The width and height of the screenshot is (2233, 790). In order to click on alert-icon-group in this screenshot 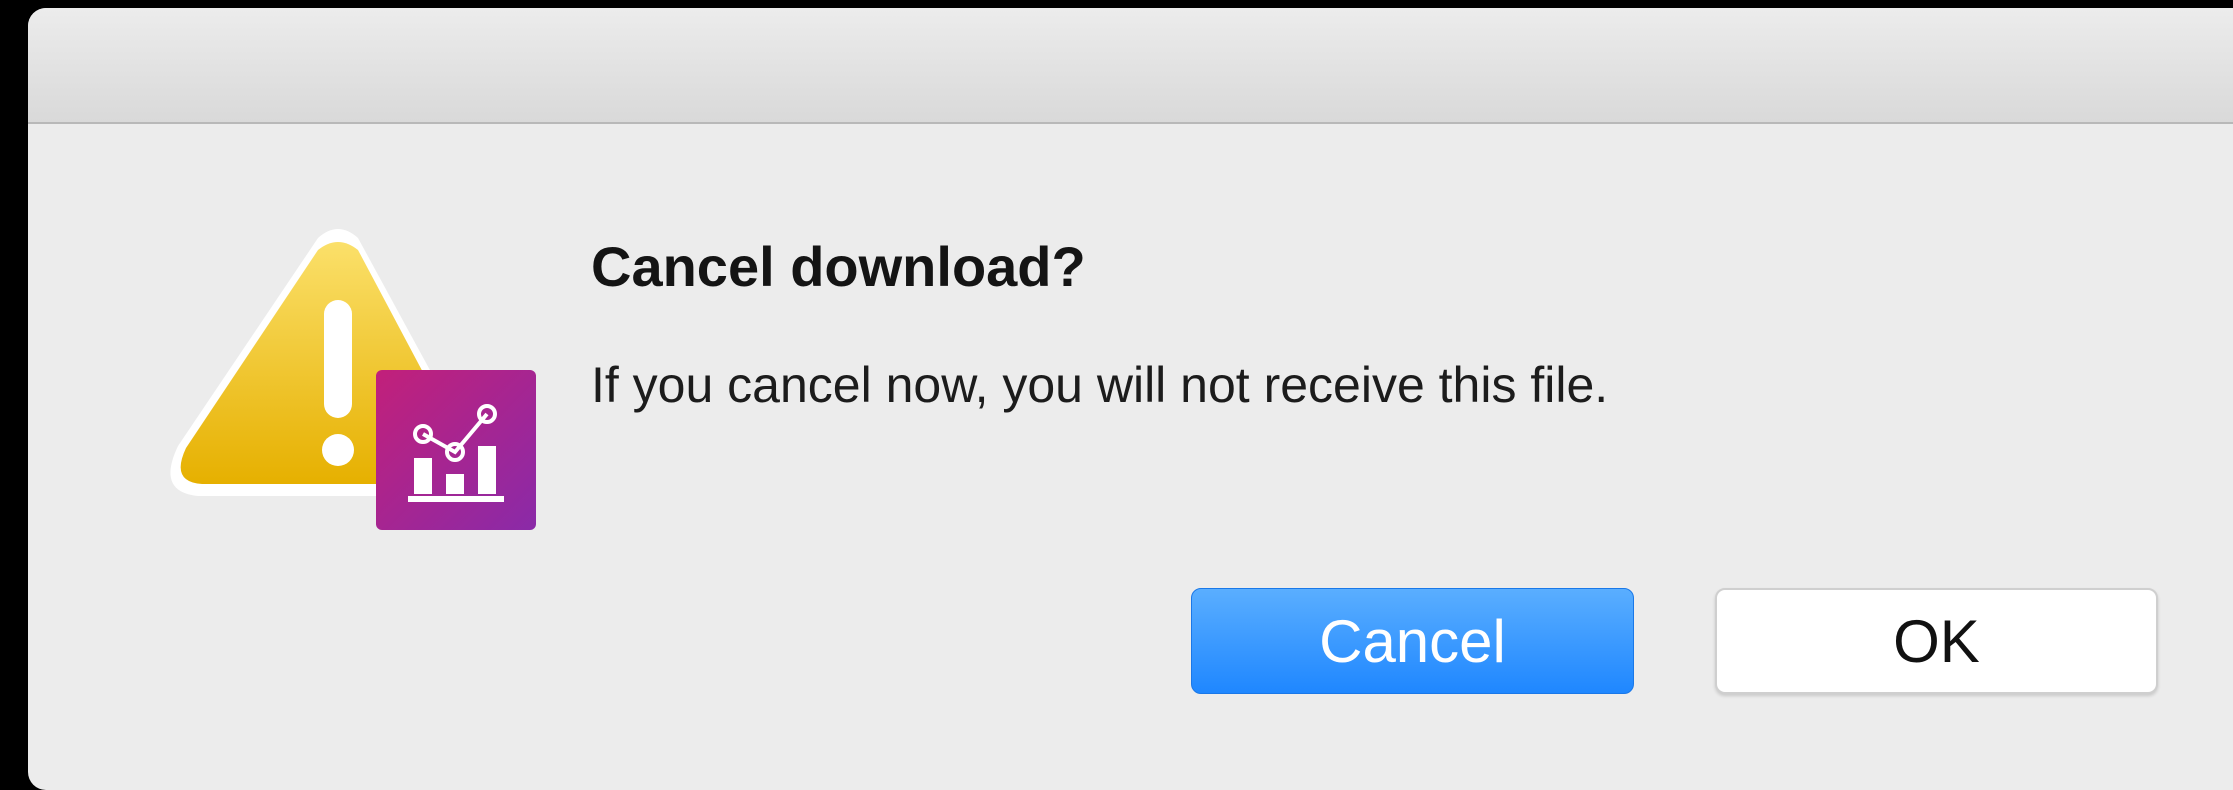, I will do `click(363, 380)`.